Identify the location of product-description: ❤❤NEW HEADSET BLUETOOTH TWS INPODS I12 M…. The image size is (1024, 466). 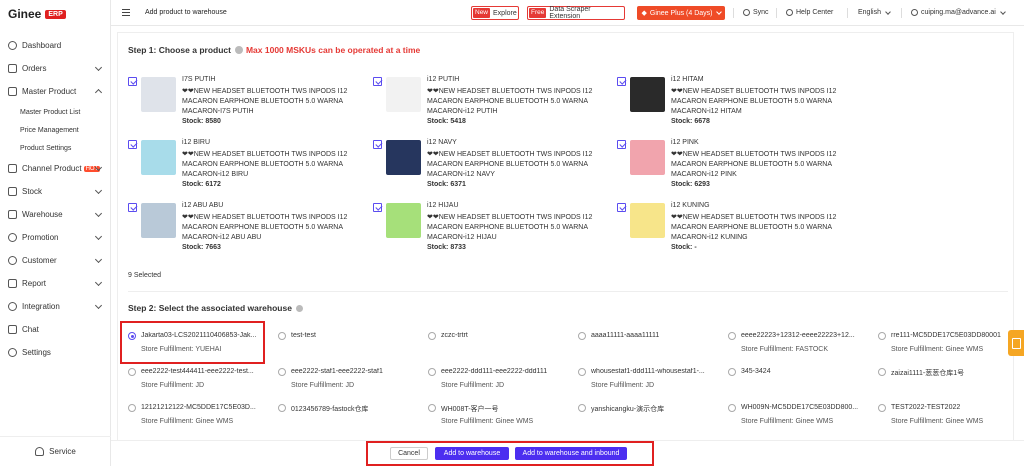
(510, 101).